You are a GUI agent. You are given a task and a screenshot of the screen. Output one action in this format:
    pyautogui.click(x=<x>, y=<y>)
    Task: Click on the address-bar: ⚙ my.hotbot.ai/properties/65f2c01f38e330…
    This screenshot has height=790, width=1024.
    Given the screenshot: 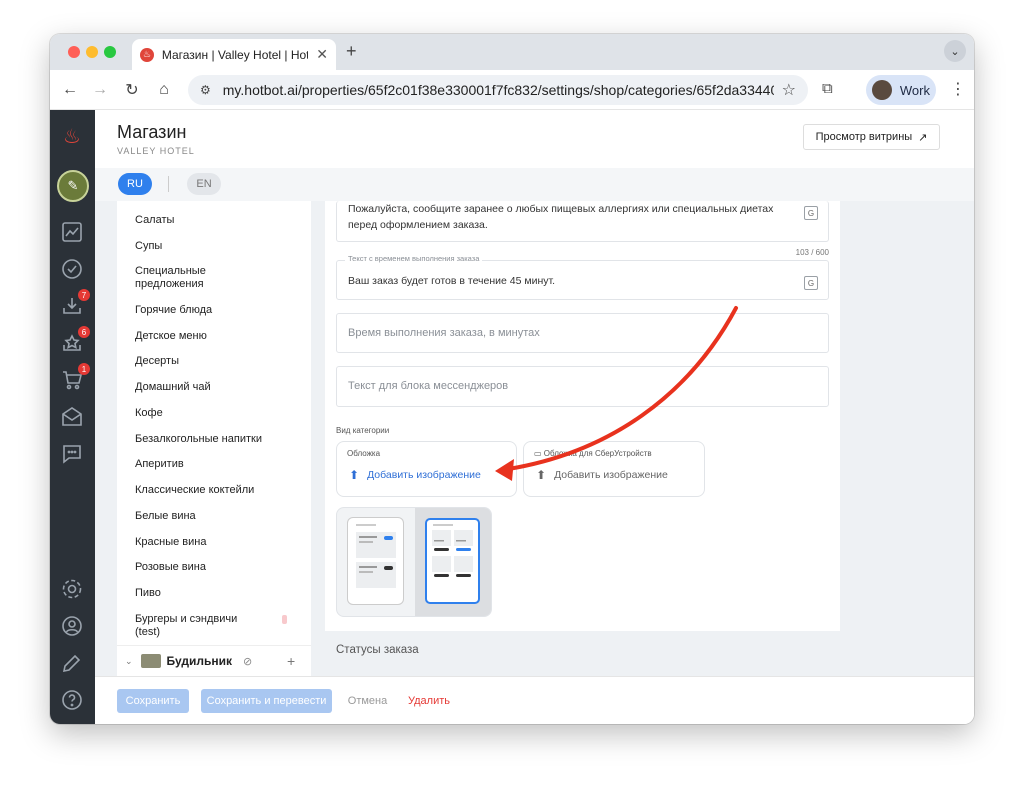 What is the action you would take?
    pyautogui.click(x=498, y=90)
    